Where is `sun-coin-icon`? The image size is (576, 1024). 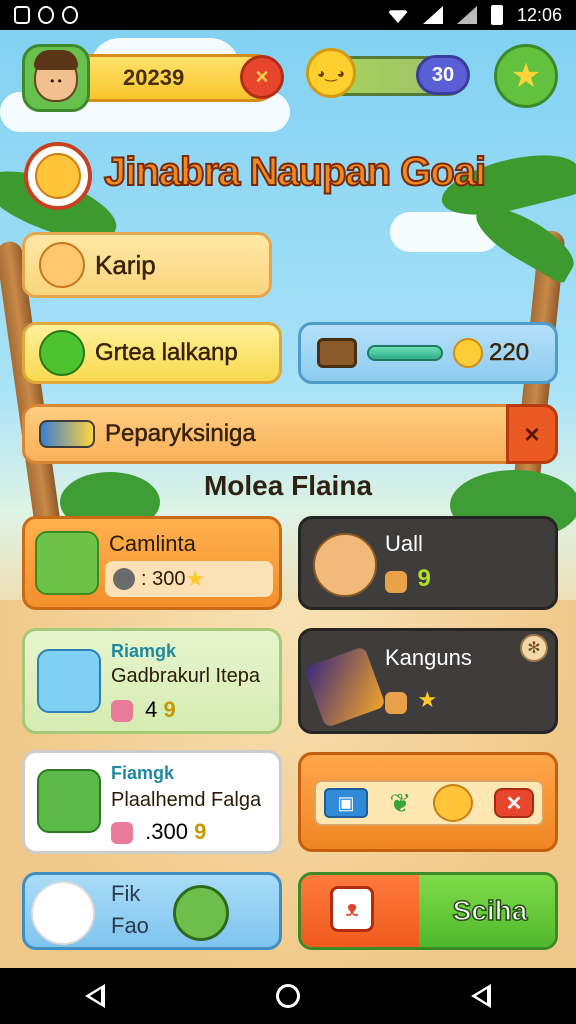 sun-coin-icon is located at coordinates (468, 353).